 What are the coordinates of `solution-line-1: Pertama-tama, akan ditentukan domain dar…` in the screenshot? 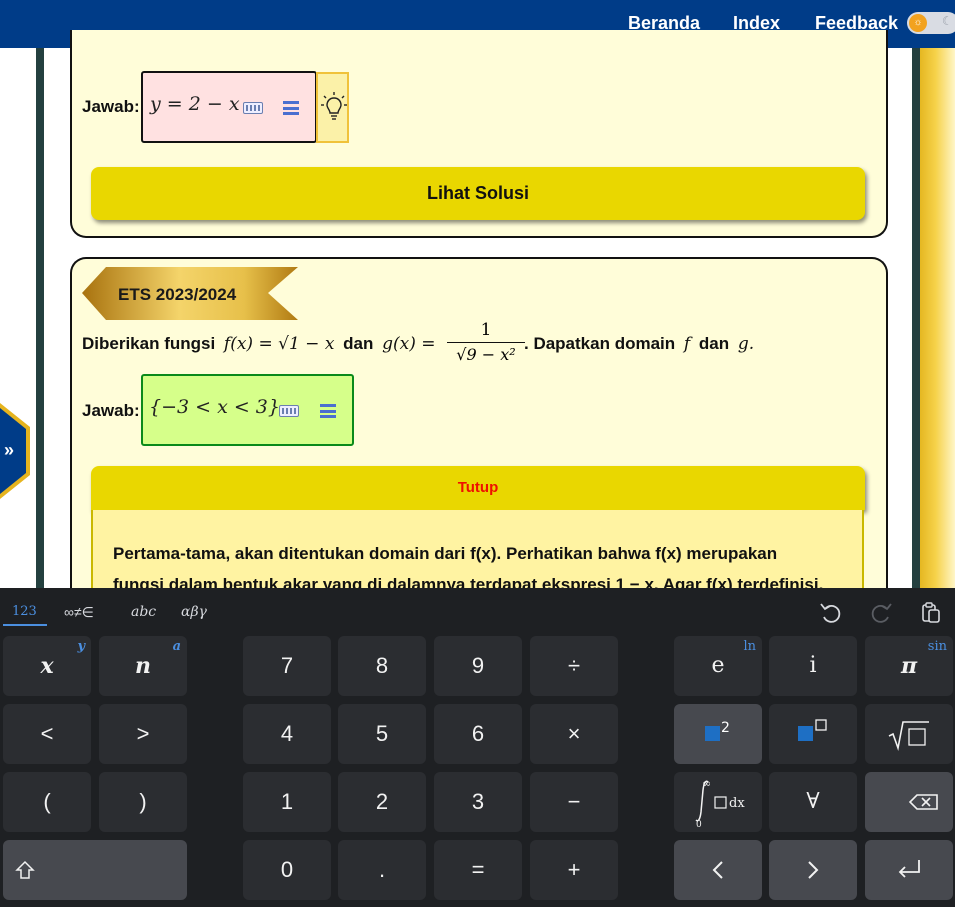 It's located at (445, 553).